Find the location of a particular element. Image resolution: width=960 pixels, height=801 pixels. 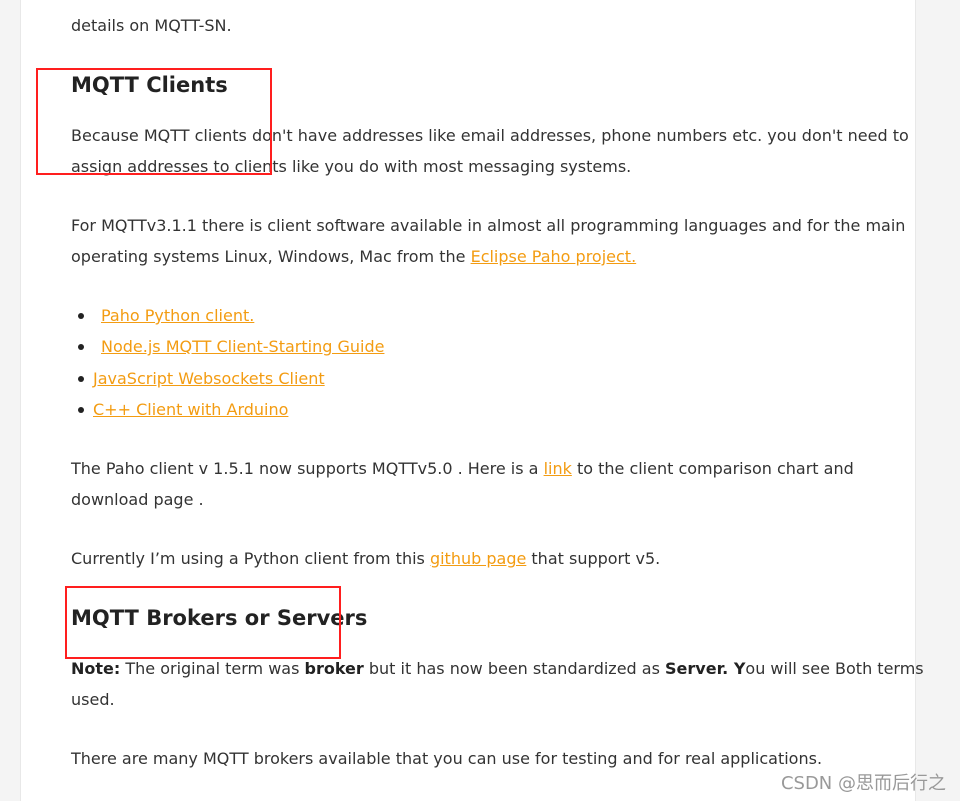

note-bold-server: Server. Y is located at coordinates (705, 668).